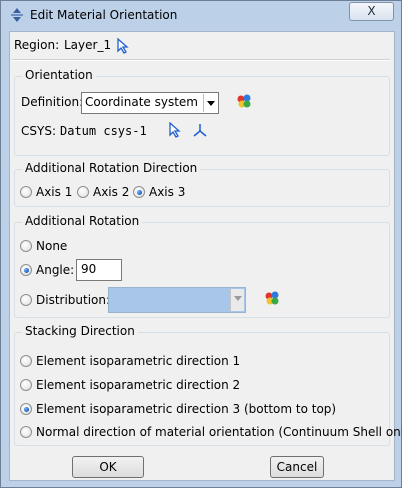 The height and width of the screenshot is (488, 402). Describe the element at coordinates (111, 168) in the screenshot. I see `rotation-direction-legend: Additional Rotation Direction` at that location.